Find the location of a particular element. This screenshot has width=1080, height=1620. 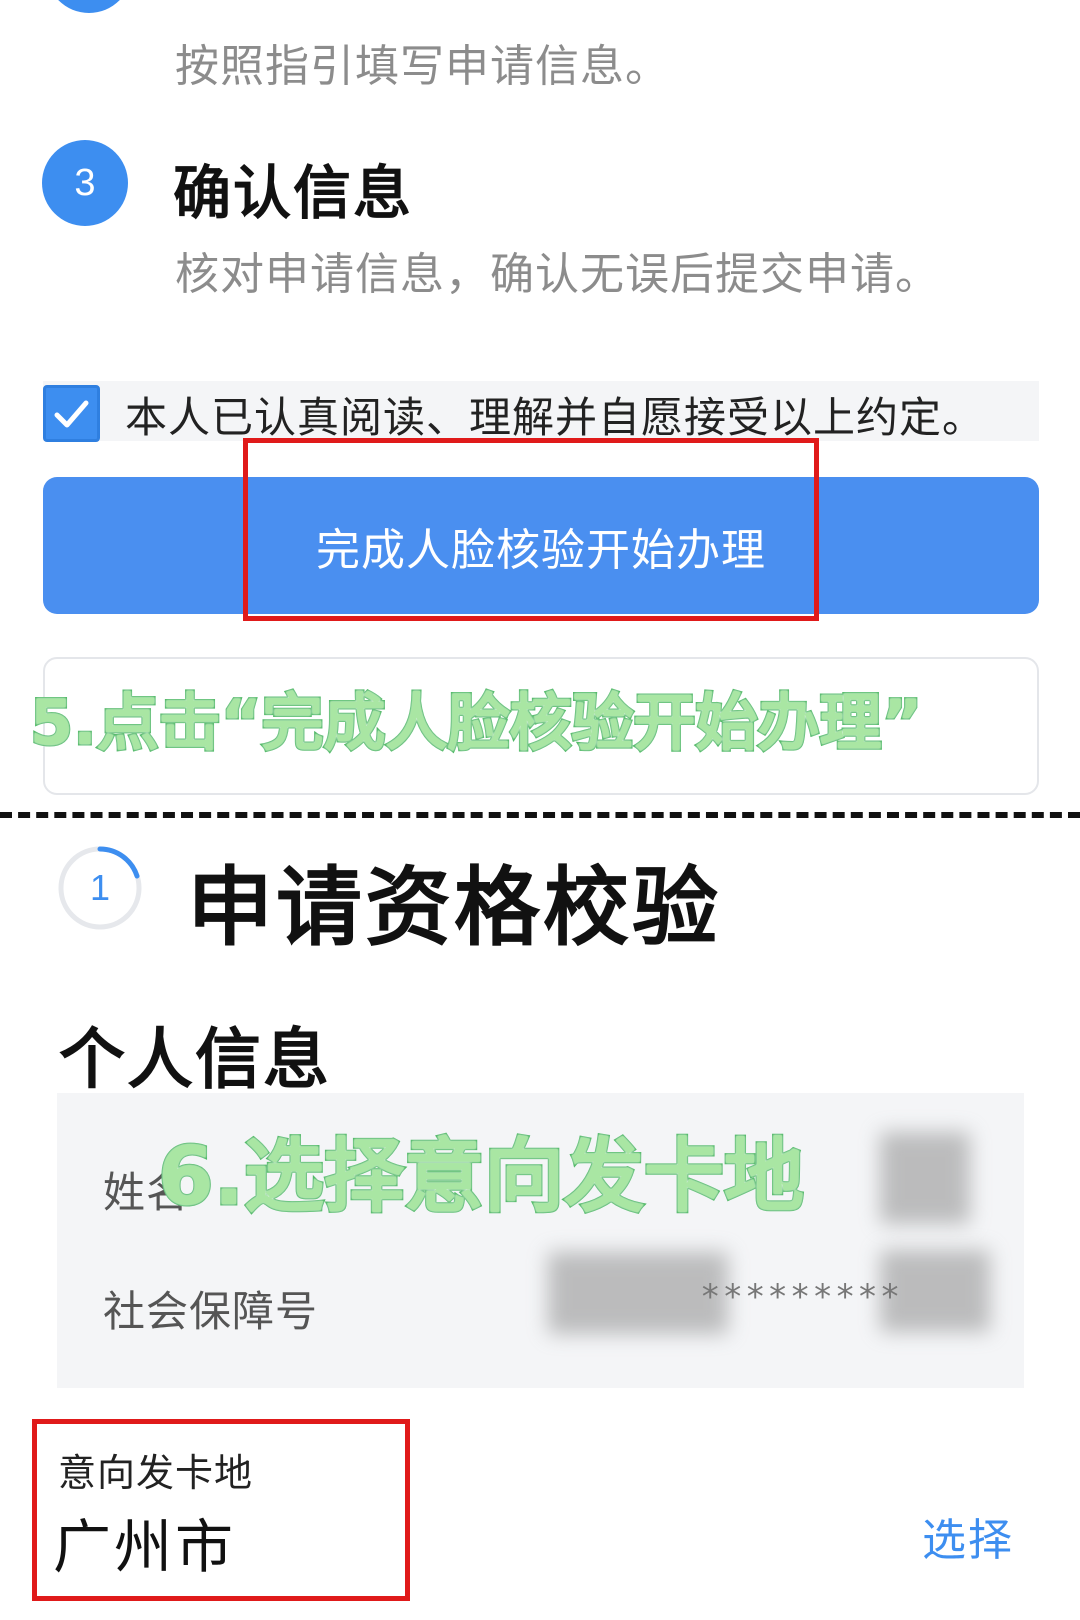

personal-info-title: 个人信息 is located at coordinates (195, 1059).